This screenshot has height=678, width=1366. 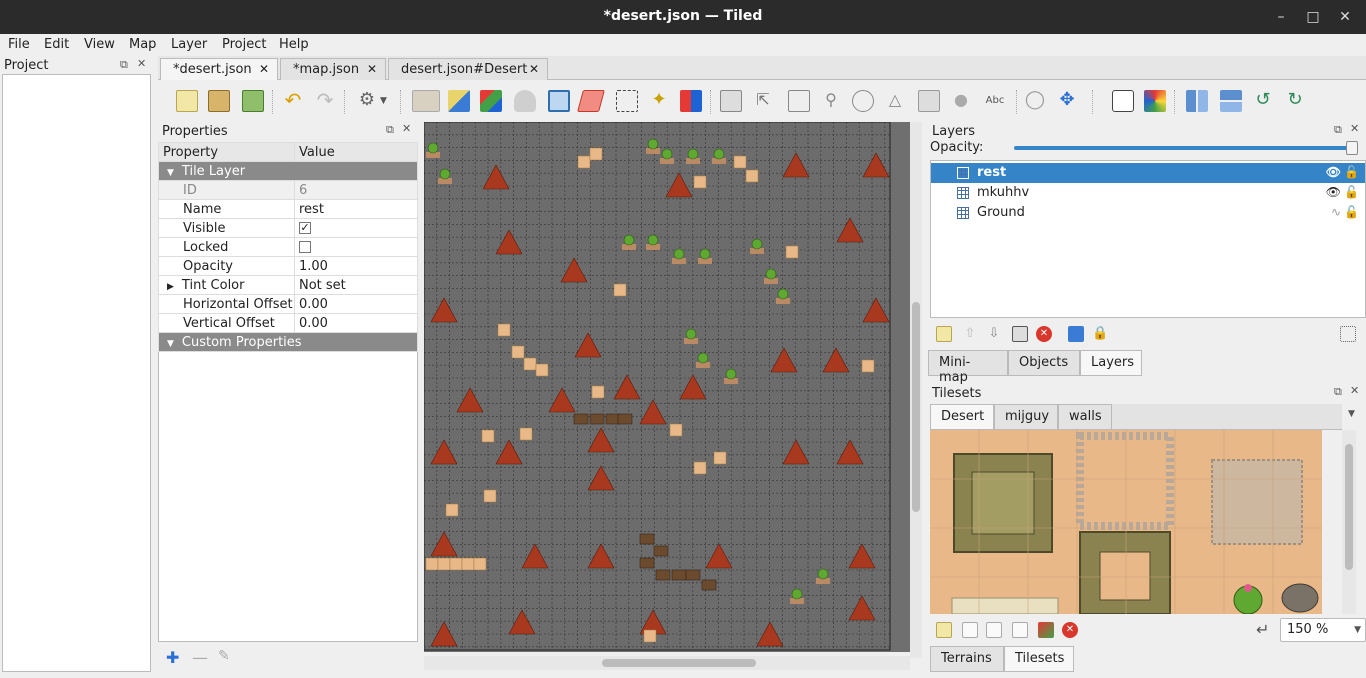 I want to click on lower-layer-icon: ⇩, so click(x=994, y=334).